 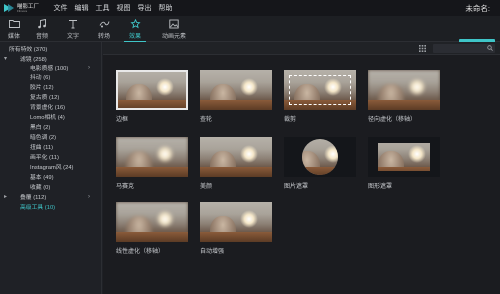 I want to click on subcategory-film: 胶片 (12), so click(x=42, y=86).